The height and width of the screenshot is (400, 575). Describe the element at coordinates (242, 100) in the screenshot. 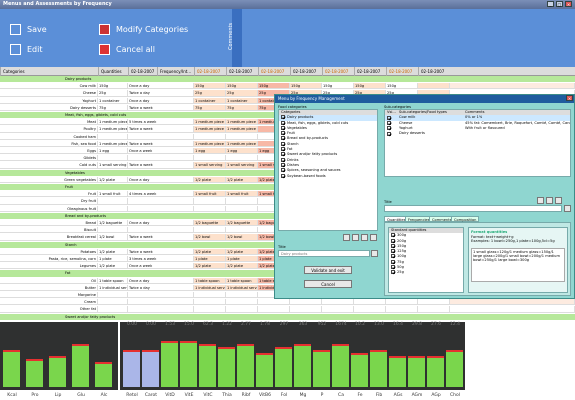

I see `day-cell: 1 container` at that location.